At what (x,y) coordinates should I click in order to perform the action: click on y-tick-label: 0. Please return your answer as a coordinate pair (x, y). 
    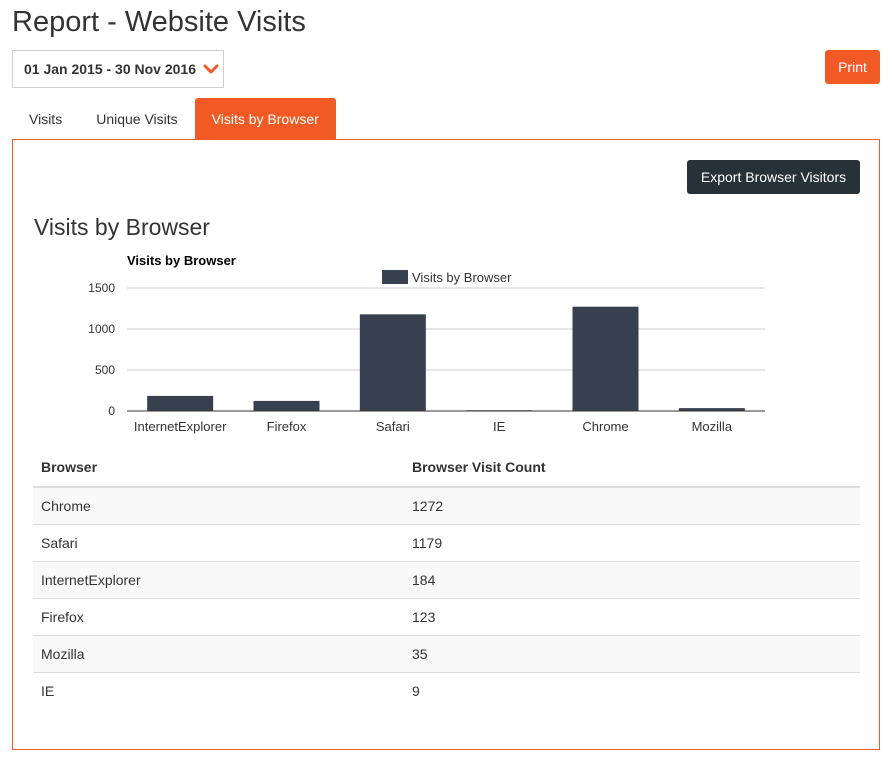
    Looking at the image, I should click on (111, 411).